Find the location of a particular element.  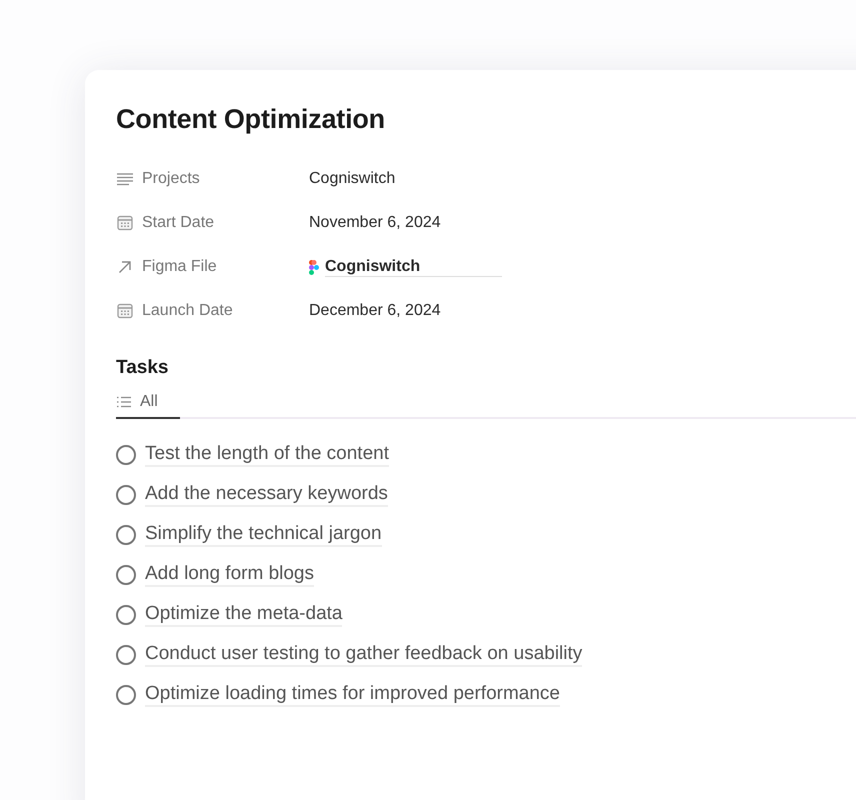

task-title: Conduct user testing to gather feedback on usability is located at coordinates (363, 655).